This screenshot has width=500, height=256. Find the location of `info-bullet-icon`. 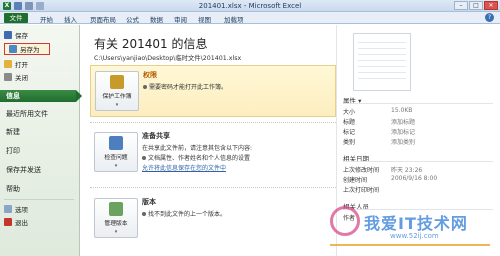

info-bullet-icon is located at coordinates (145, 86).